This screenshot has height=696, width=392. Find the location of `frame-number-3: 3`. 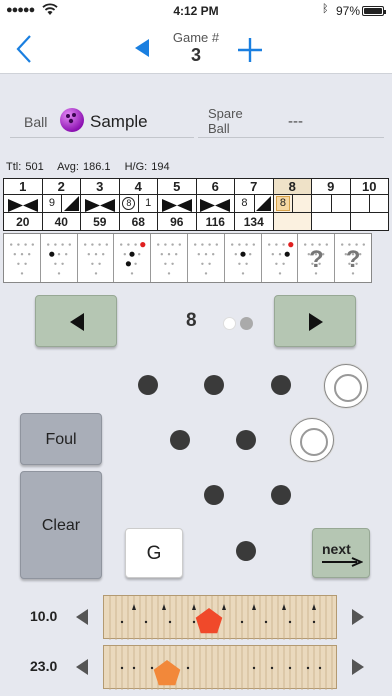

frame-number-3: 3 is located at coordinates (100, 186).